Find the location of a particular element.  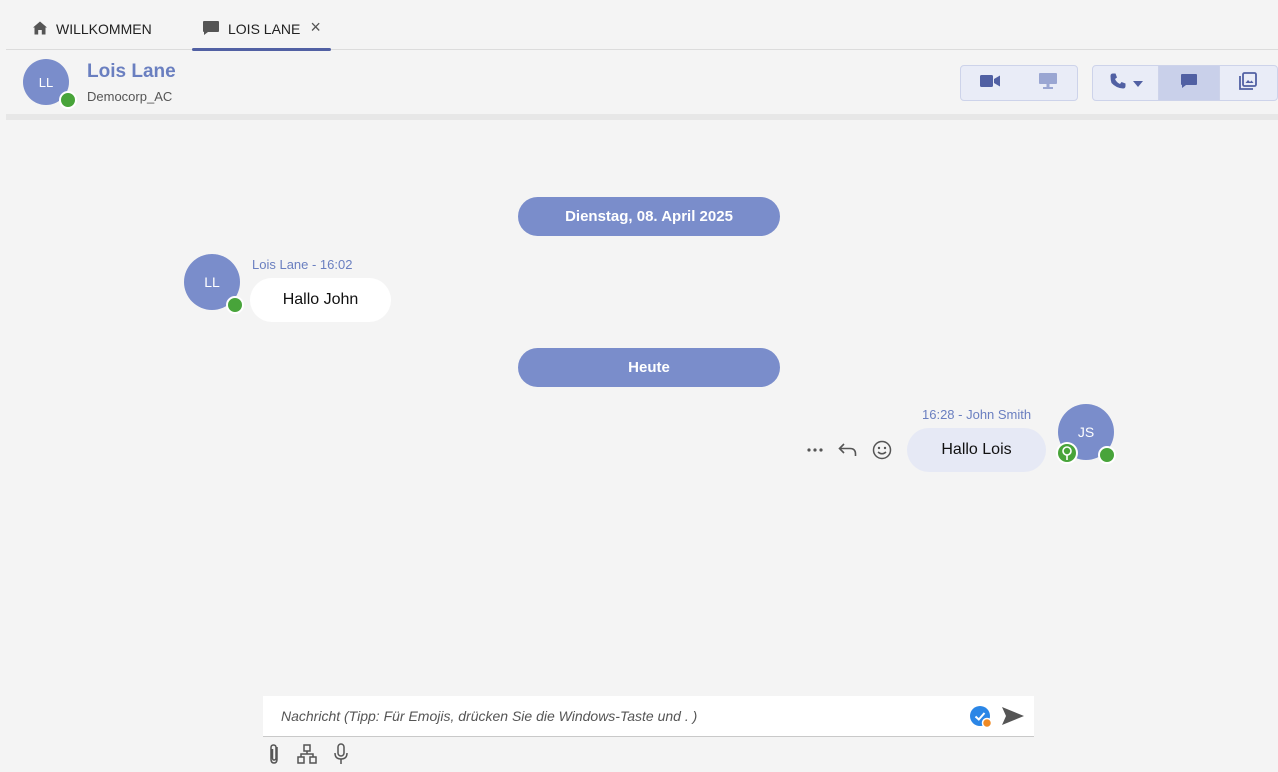

home-icon is located at coordinates (40, 29).